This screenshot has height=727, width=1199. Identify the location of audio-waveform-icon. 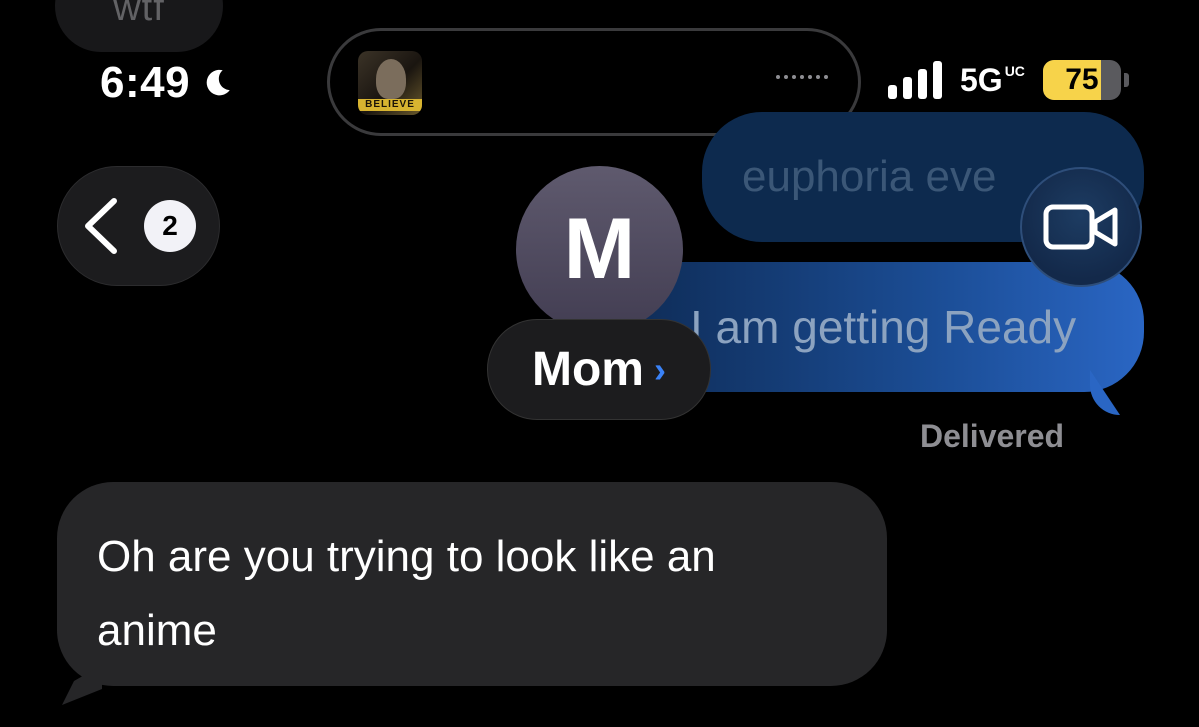
(802, 77).